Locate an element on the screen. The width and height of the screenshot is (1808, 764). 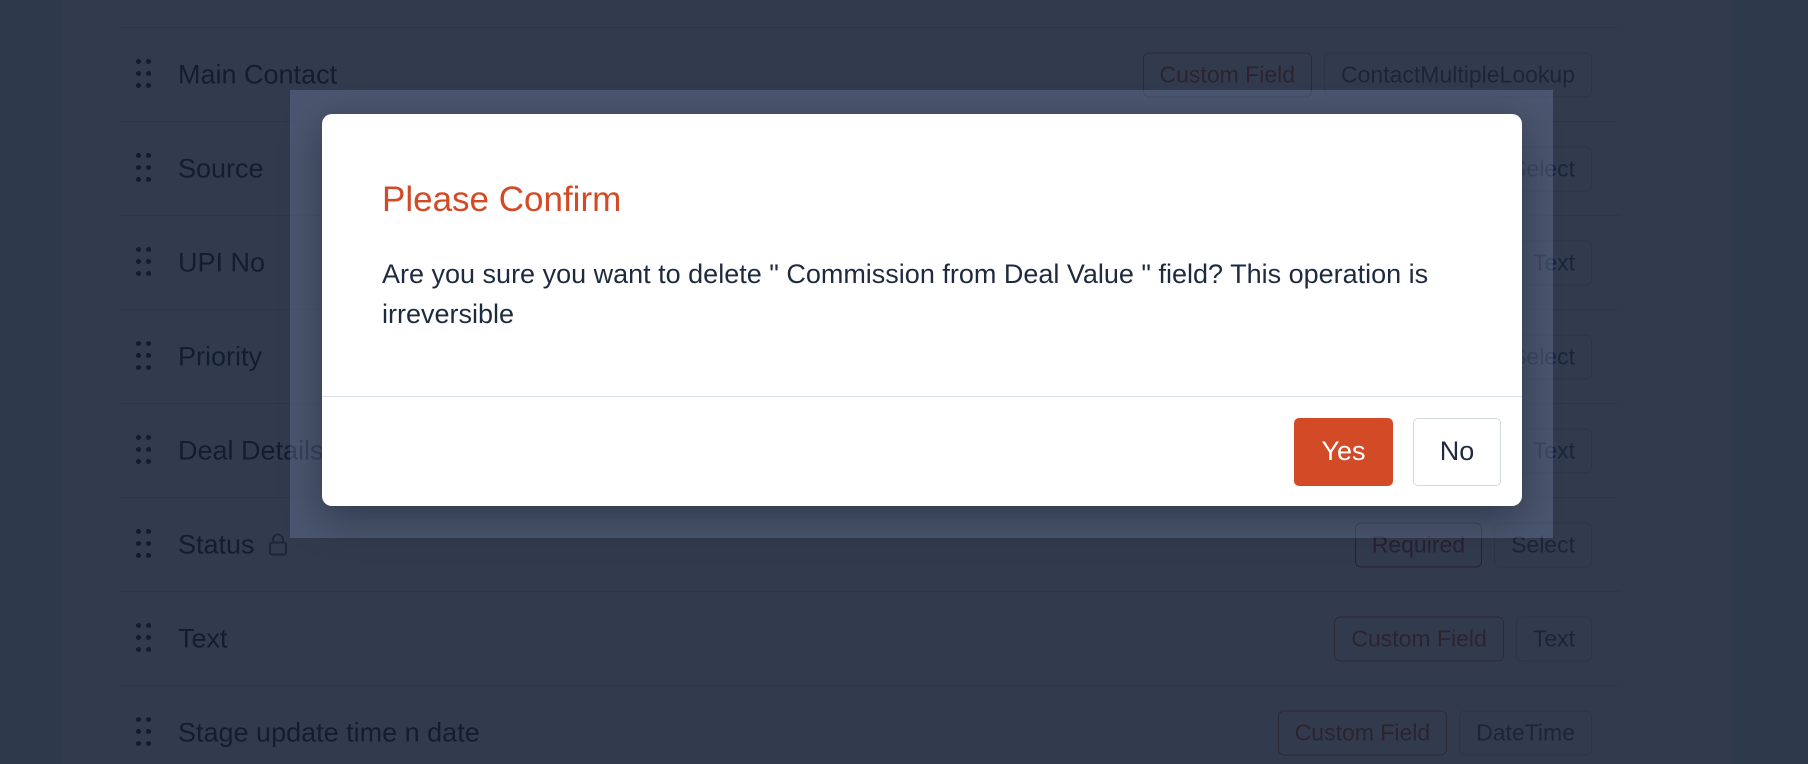
confirm-dialog-footer: Yes No is located at coordinates (922, 451).